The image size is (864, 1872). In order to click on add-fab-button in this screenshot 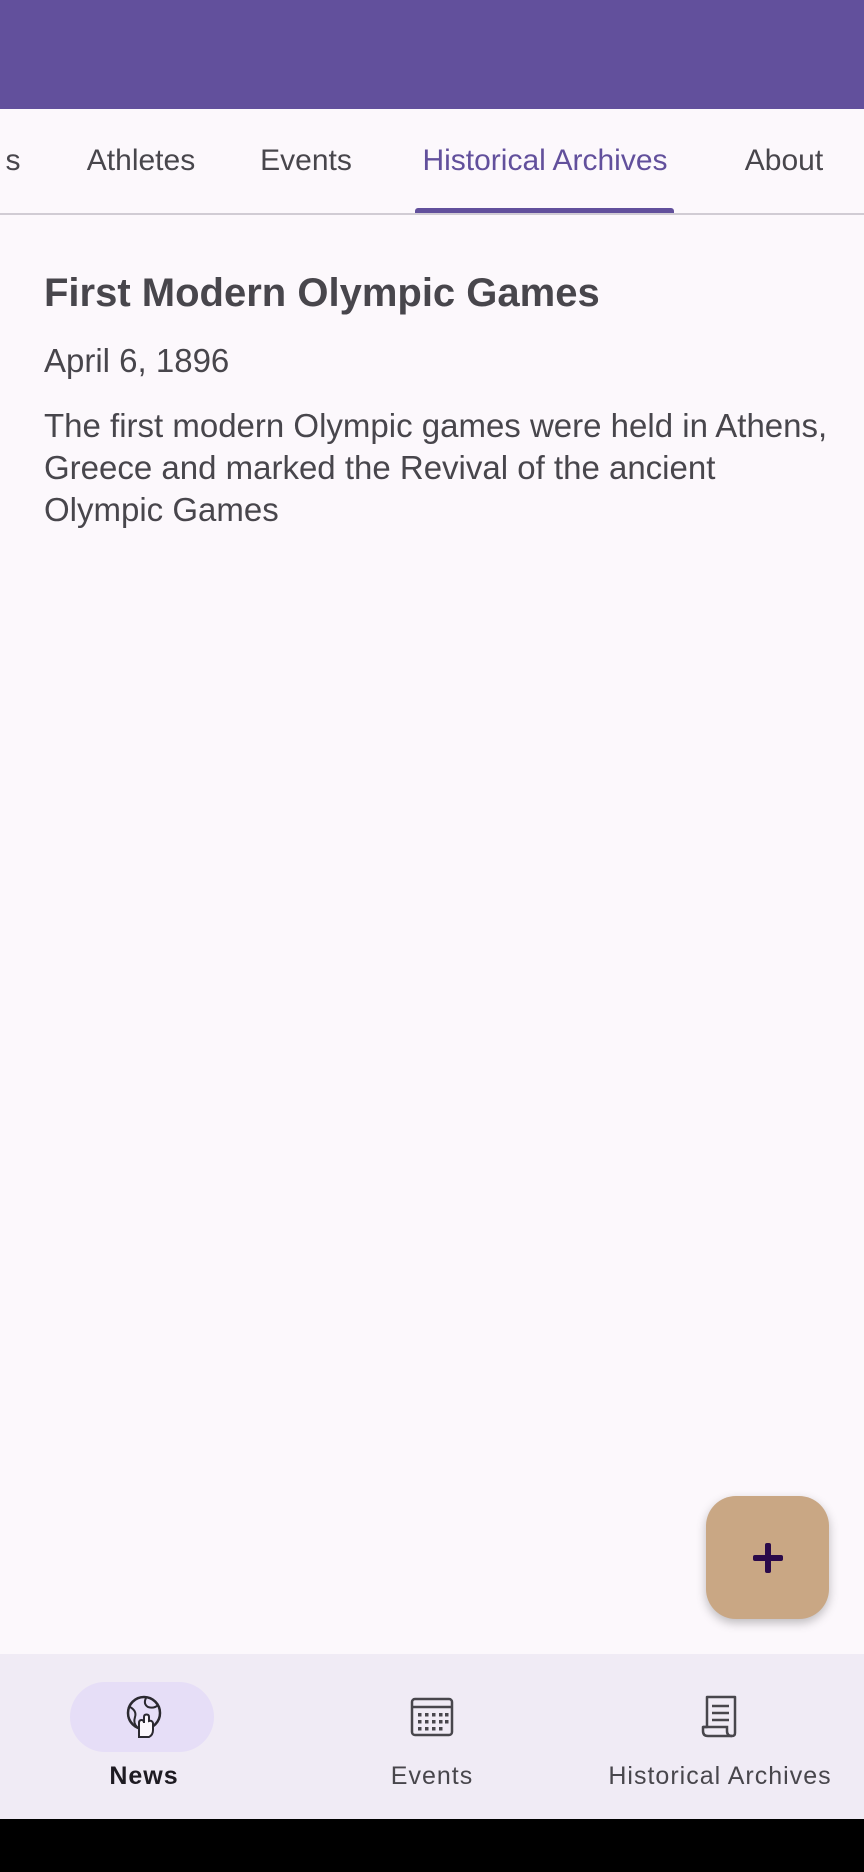, I will do `click(767, 1557)`.